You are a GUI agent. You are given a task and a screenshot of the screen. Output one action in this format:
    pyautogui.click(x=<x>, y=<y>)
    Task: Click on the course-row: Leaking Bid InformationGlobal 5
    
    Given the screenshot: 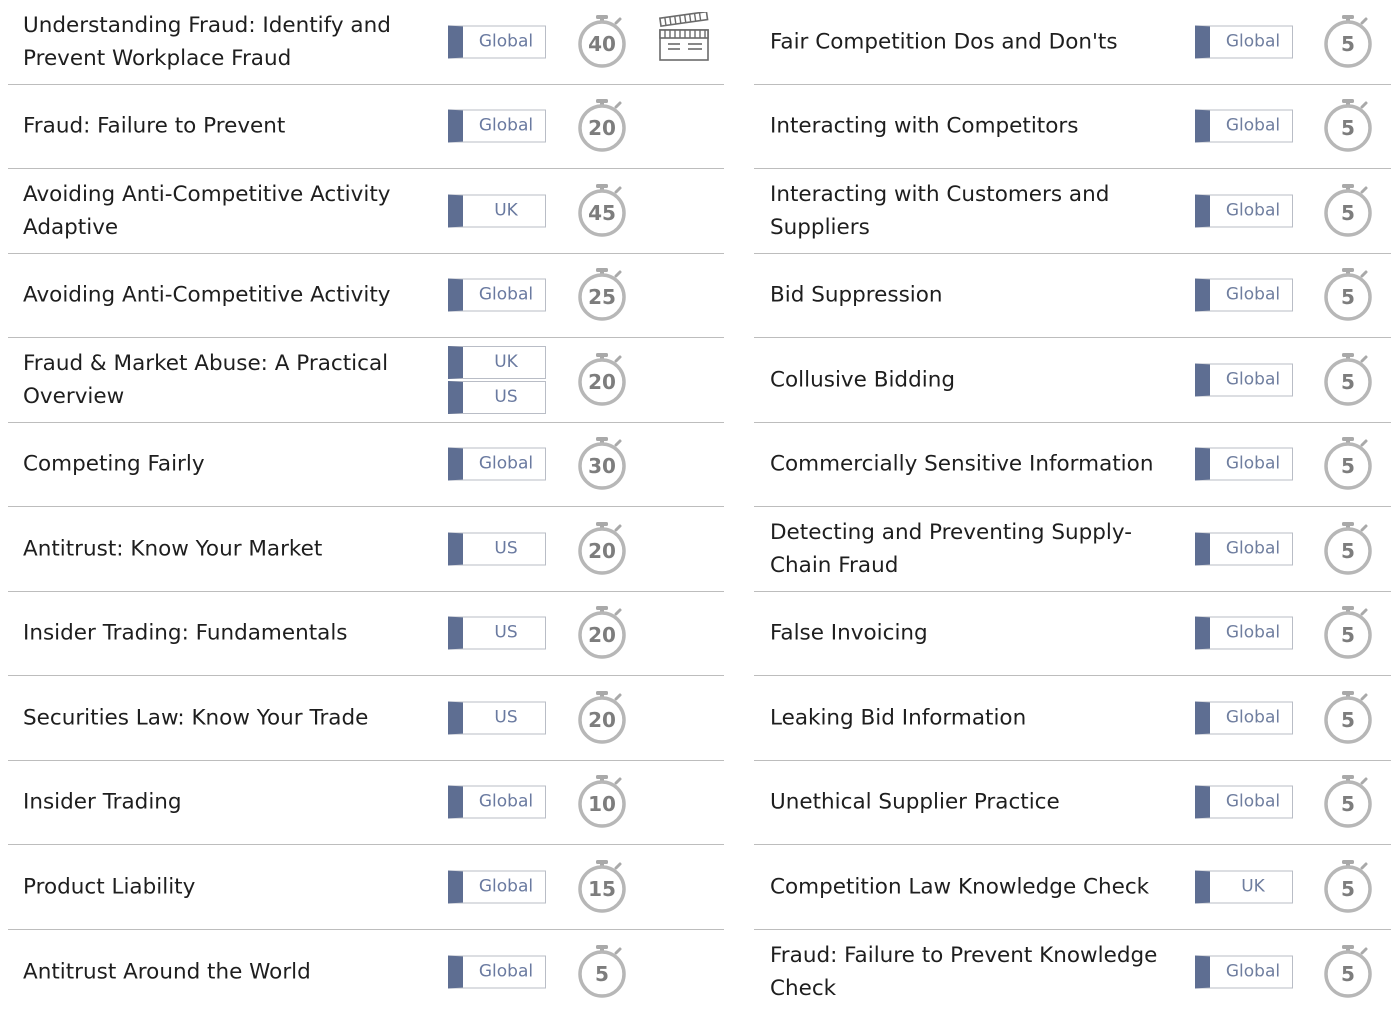 What is the action you would take?
    pyautogui.click(x=1072, y=718)
    